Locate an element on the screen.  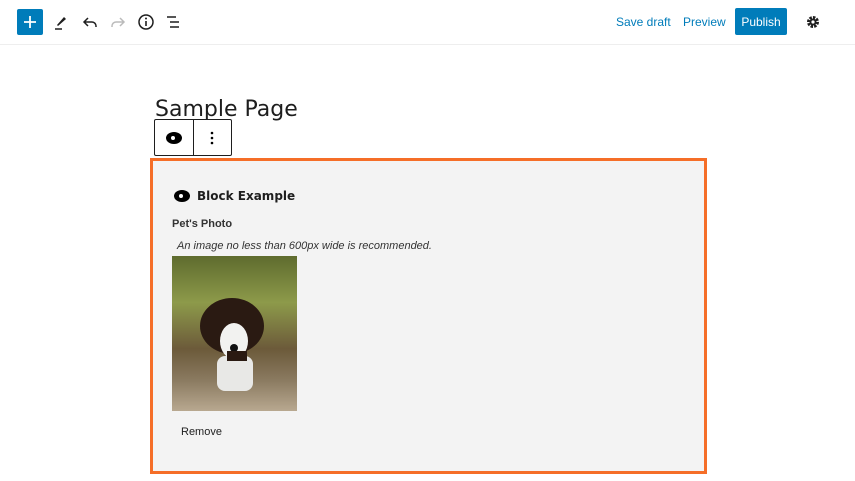
settings-button is located at coordinates (813, 22).